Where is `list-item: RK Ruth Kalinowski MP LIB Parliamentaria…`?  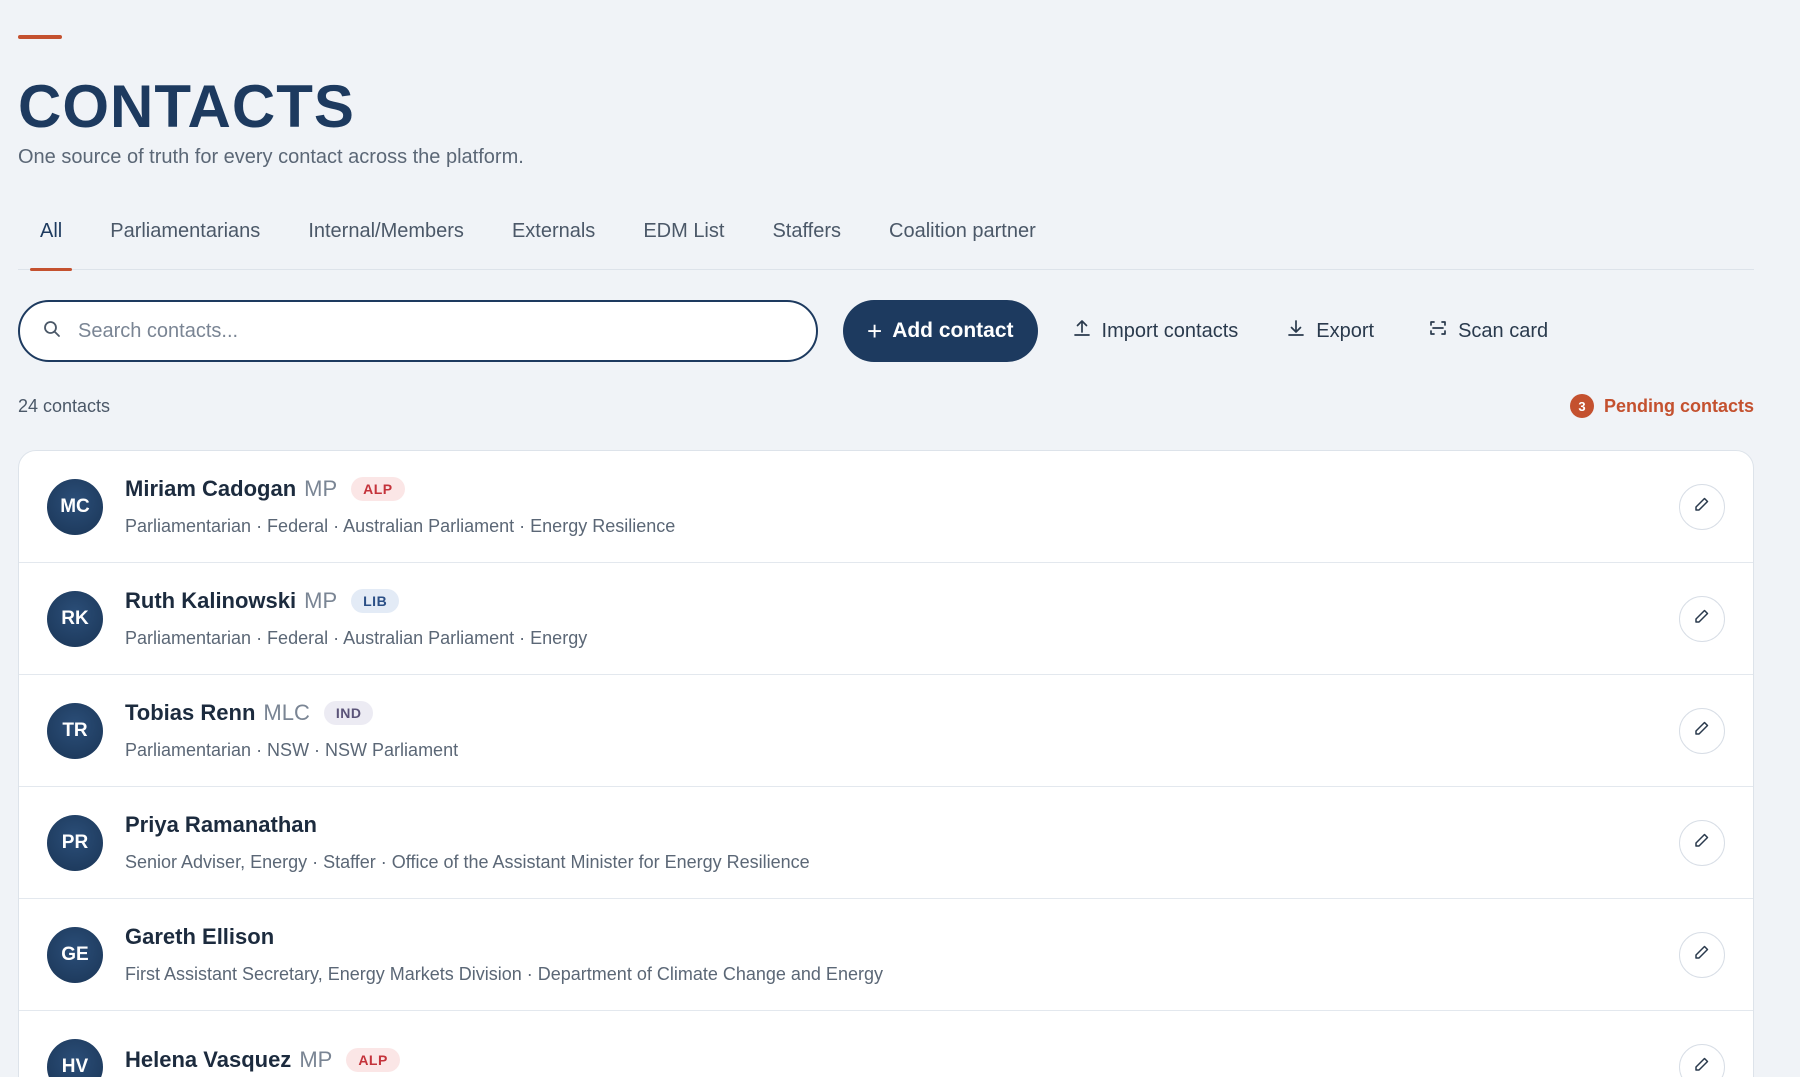
list-item: RK Ruth Kalinowski MP LIB Parliamentaria… is located at coordinates (886, 619).